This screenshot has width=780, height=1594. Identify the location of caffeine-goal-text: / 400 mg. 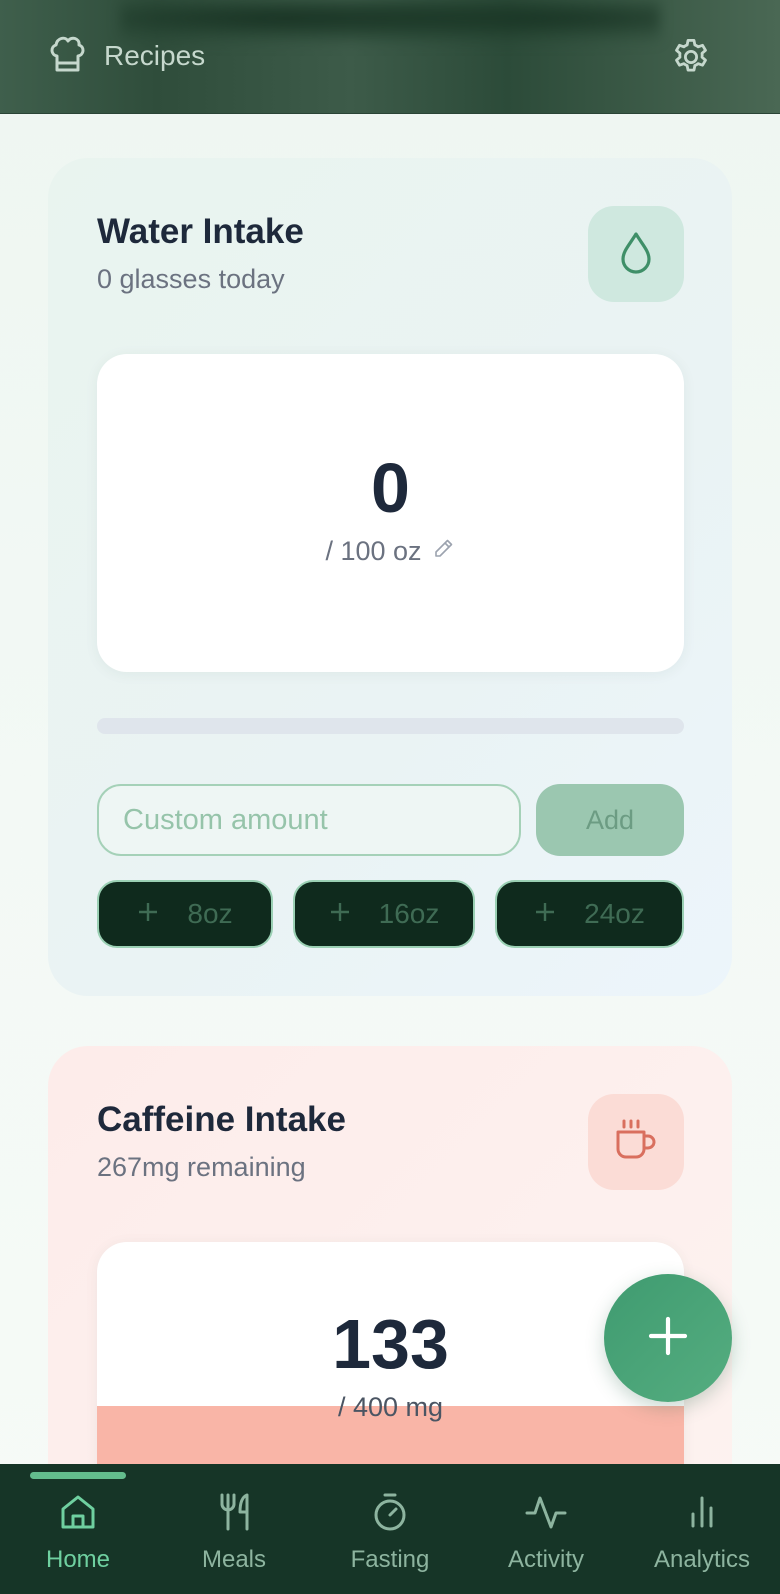
(390, 1407).